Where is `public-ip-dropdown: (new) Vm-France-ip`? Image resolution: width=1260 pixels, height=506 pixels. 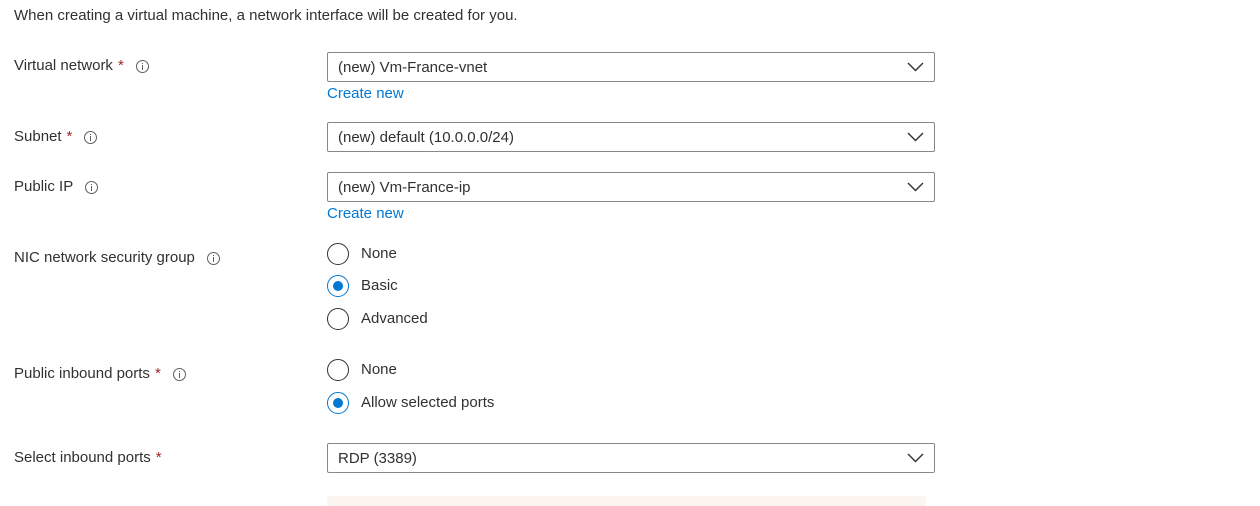 public-ip-dropdown: (new) Vm-France-ip is located at coordinates (631, 187).